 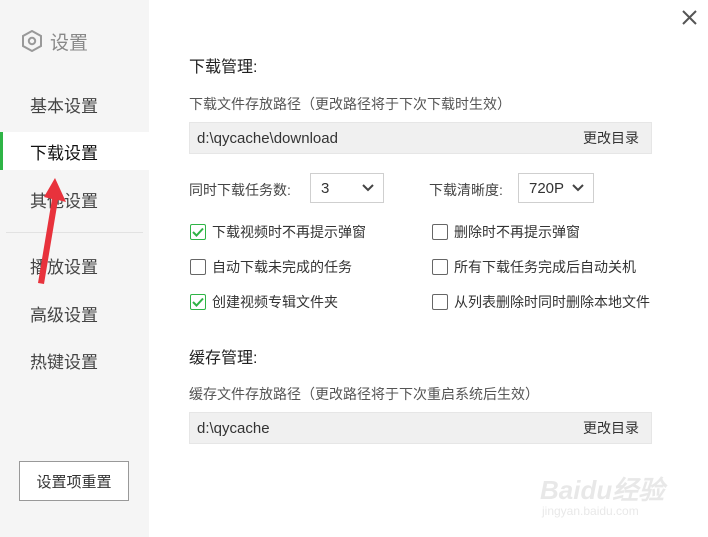 What do you see at coordinates (69, 43) in the screenshot?
I see `sidebar-title-text: 设置` at bounding box center [69, 43].